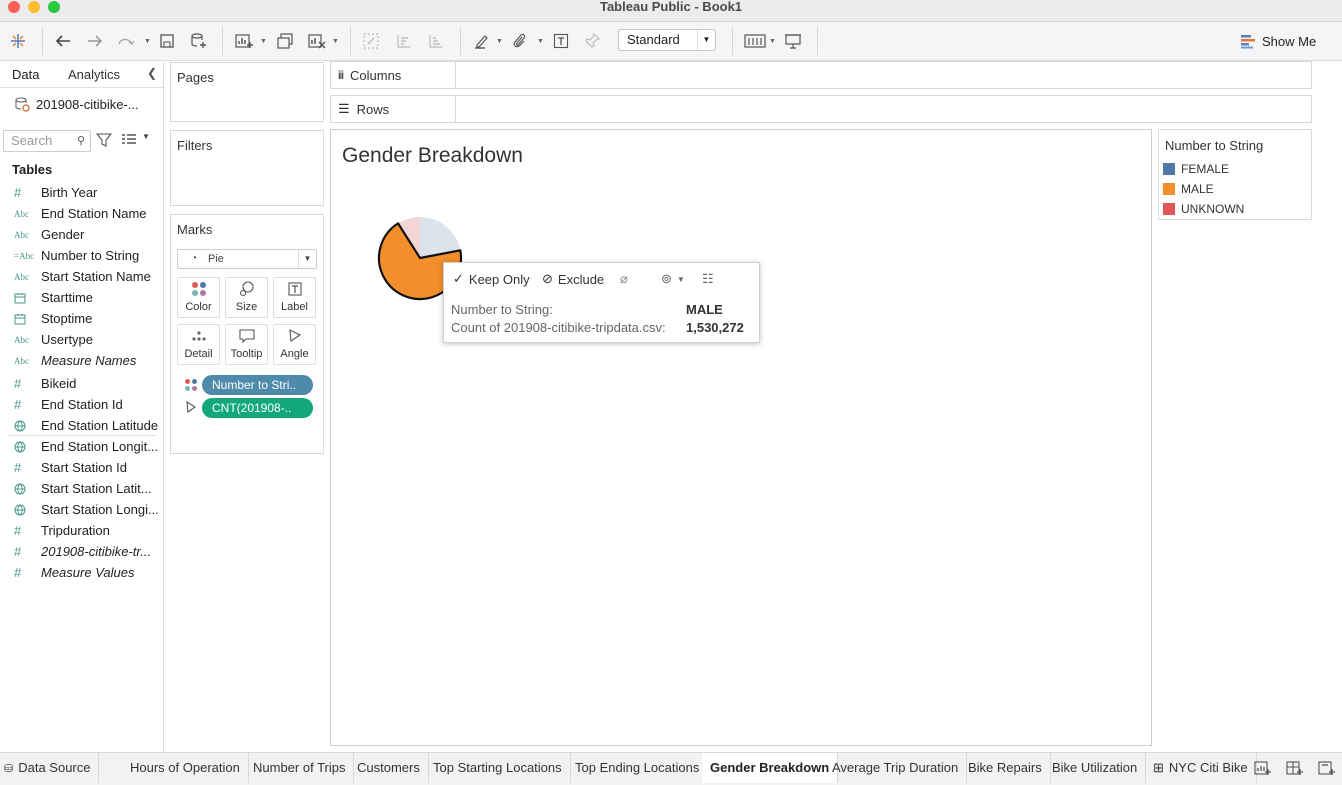 Image resolution: width=1342 pixels, height=785 pixels. Describe the element at coordinates (573, 279) in the screenshot. I see `exclude-button: ⊘ Exclude` at that location.